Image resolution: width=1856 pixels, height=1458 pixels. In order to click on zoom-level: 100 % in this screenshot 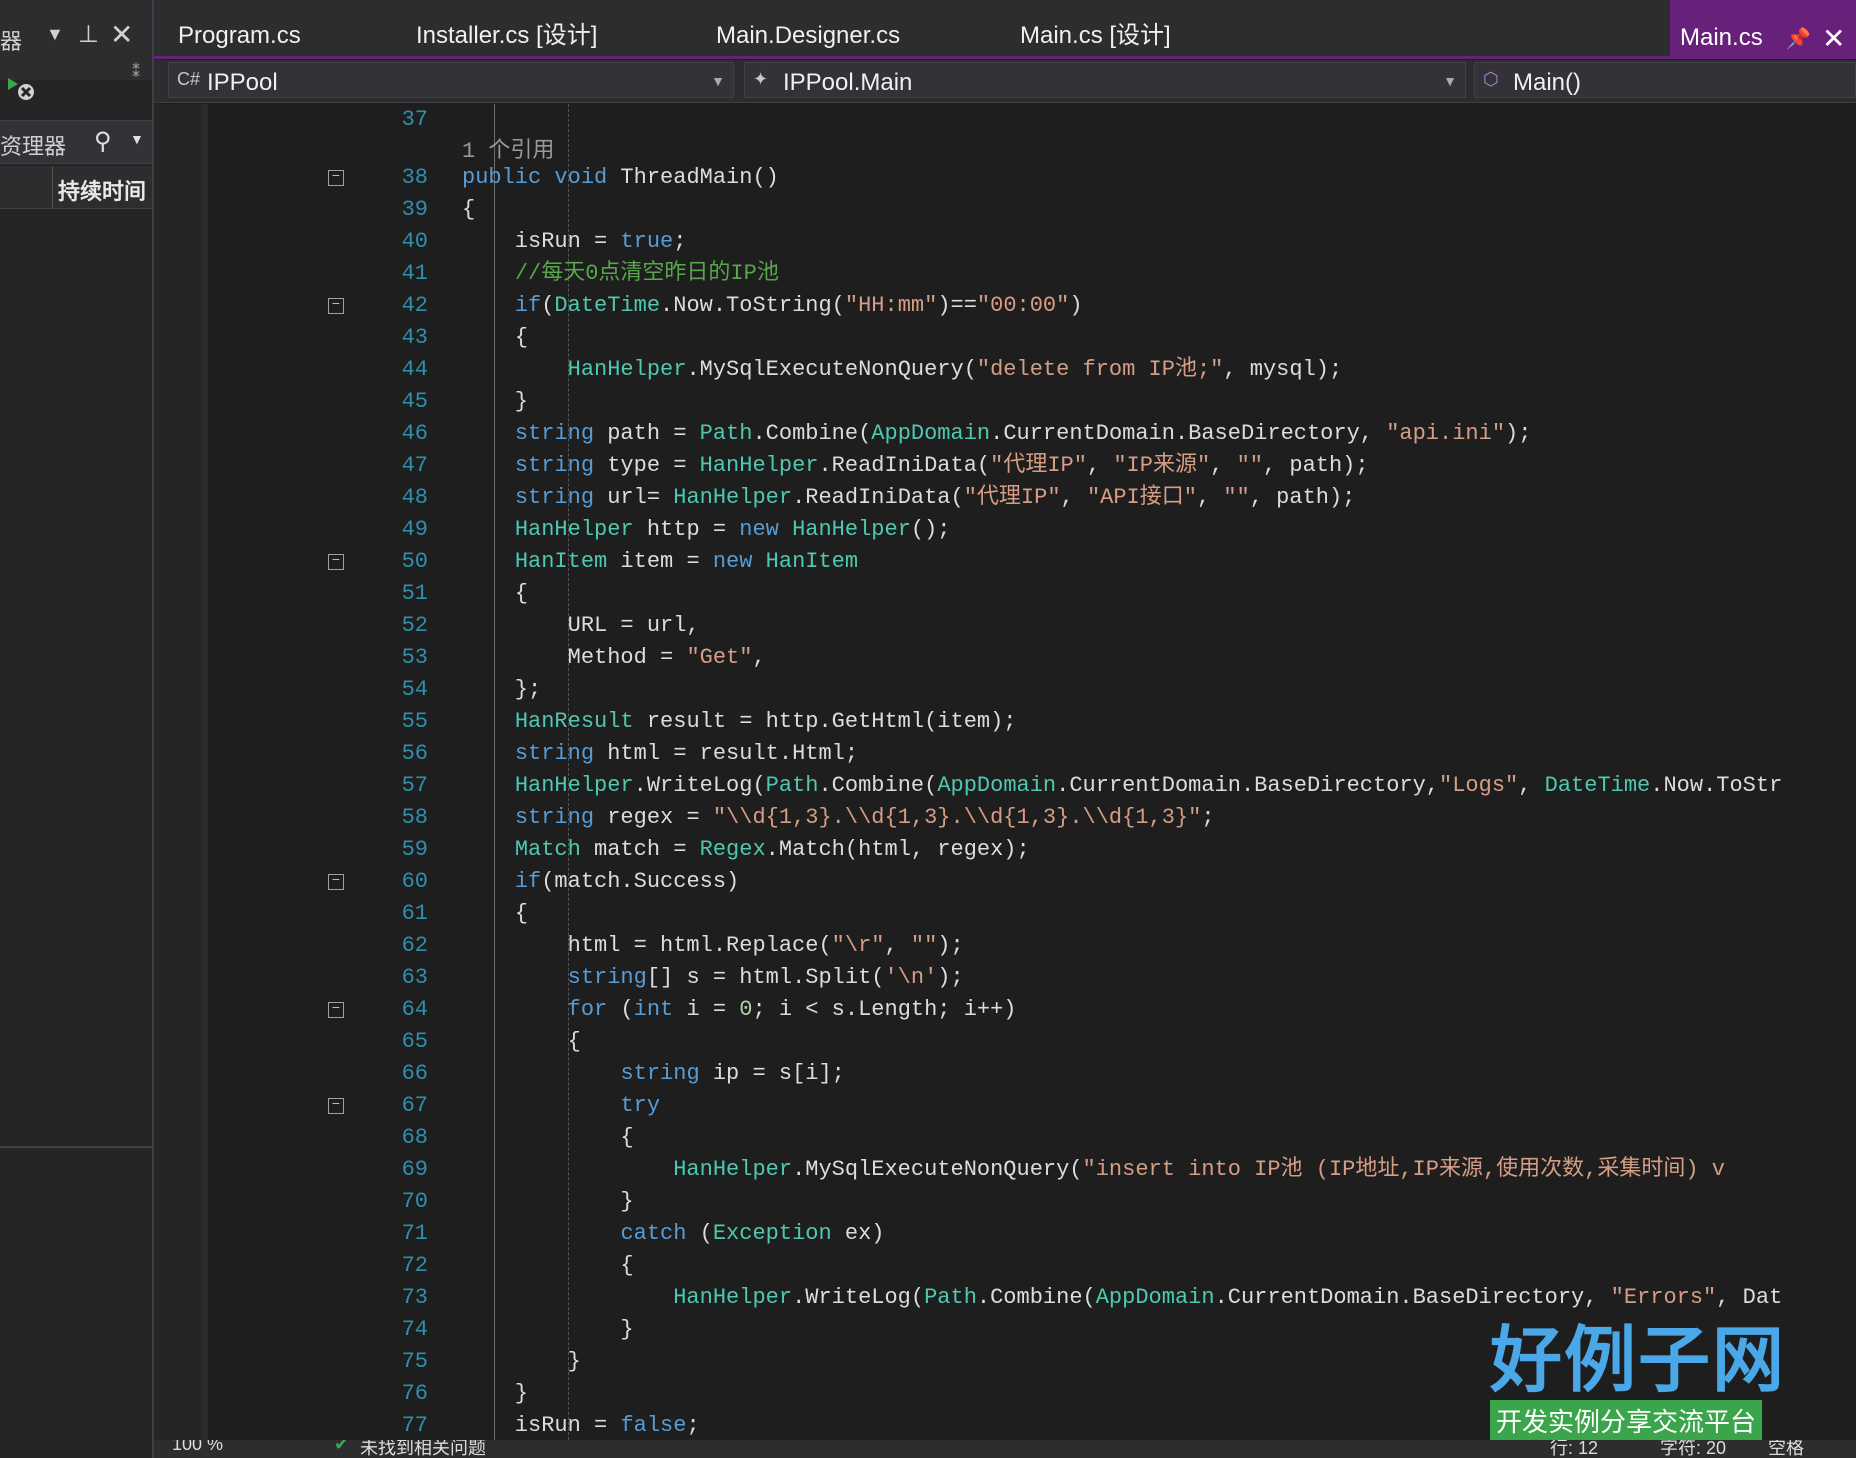, I will do `click(197, 1447)`.